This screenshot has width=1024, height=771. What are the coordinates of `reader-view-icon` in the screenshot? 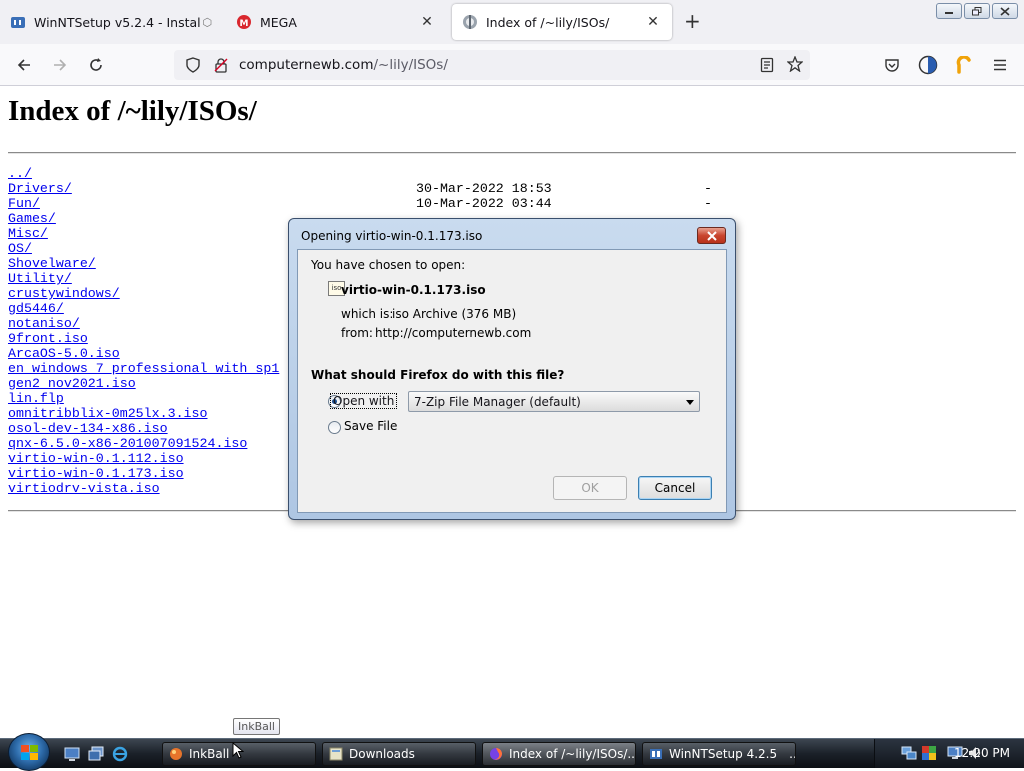 It's located at (767, 66).